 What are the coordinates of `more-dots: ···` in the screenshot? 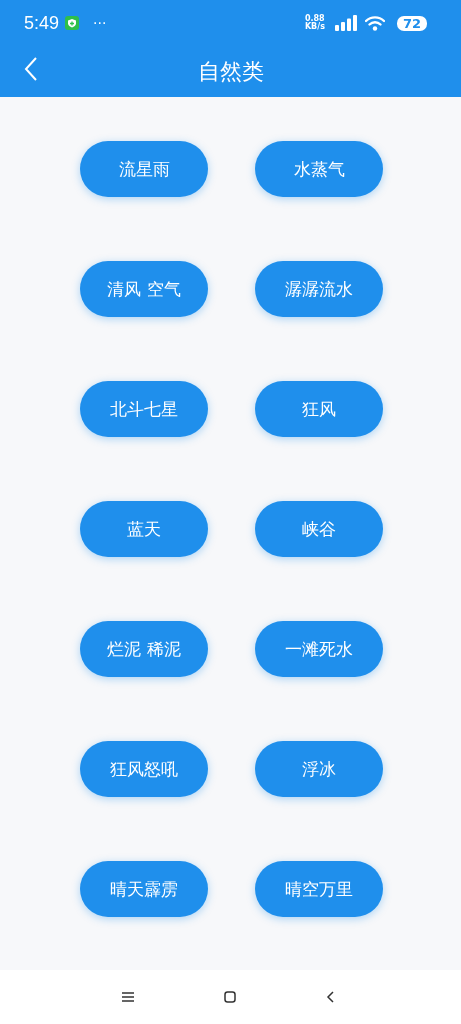 It's located at (100, 23).